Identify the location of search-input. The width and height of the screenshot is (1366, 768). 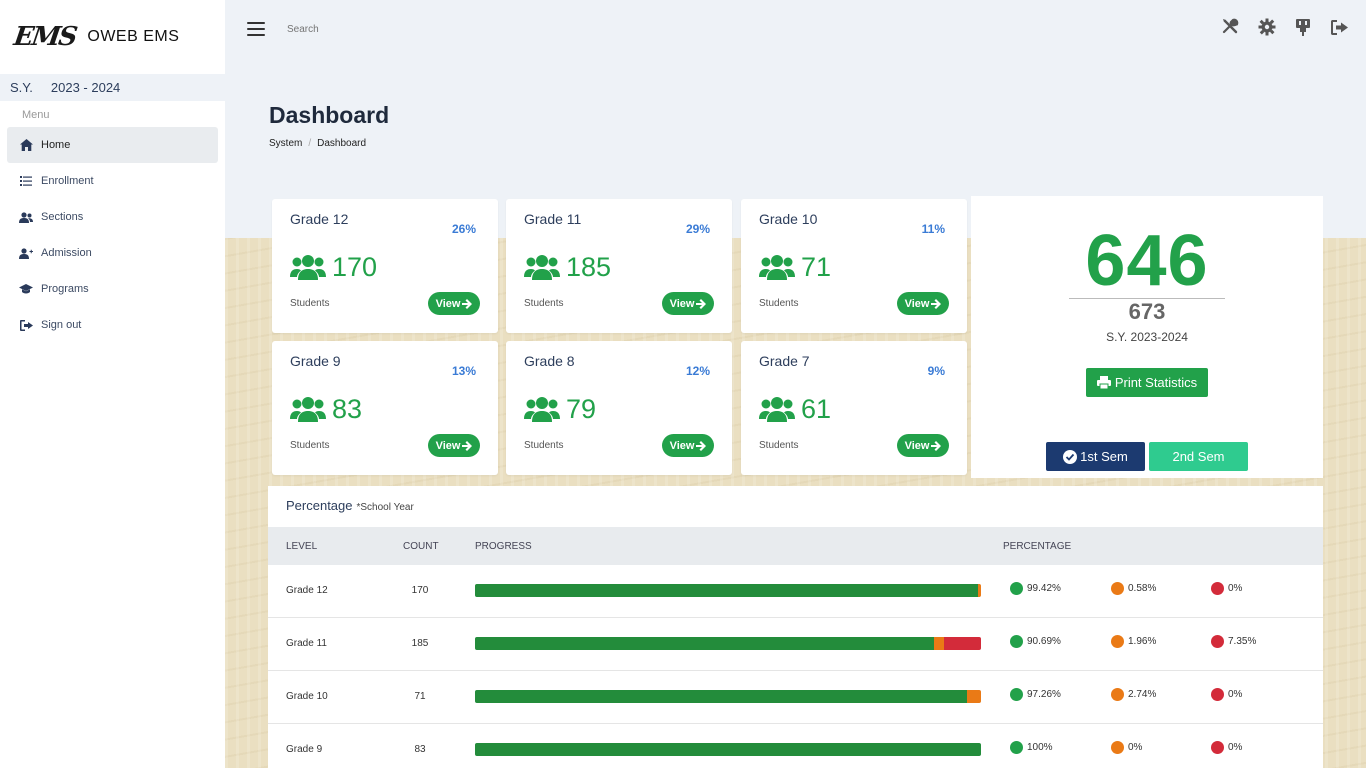
(387, 29).